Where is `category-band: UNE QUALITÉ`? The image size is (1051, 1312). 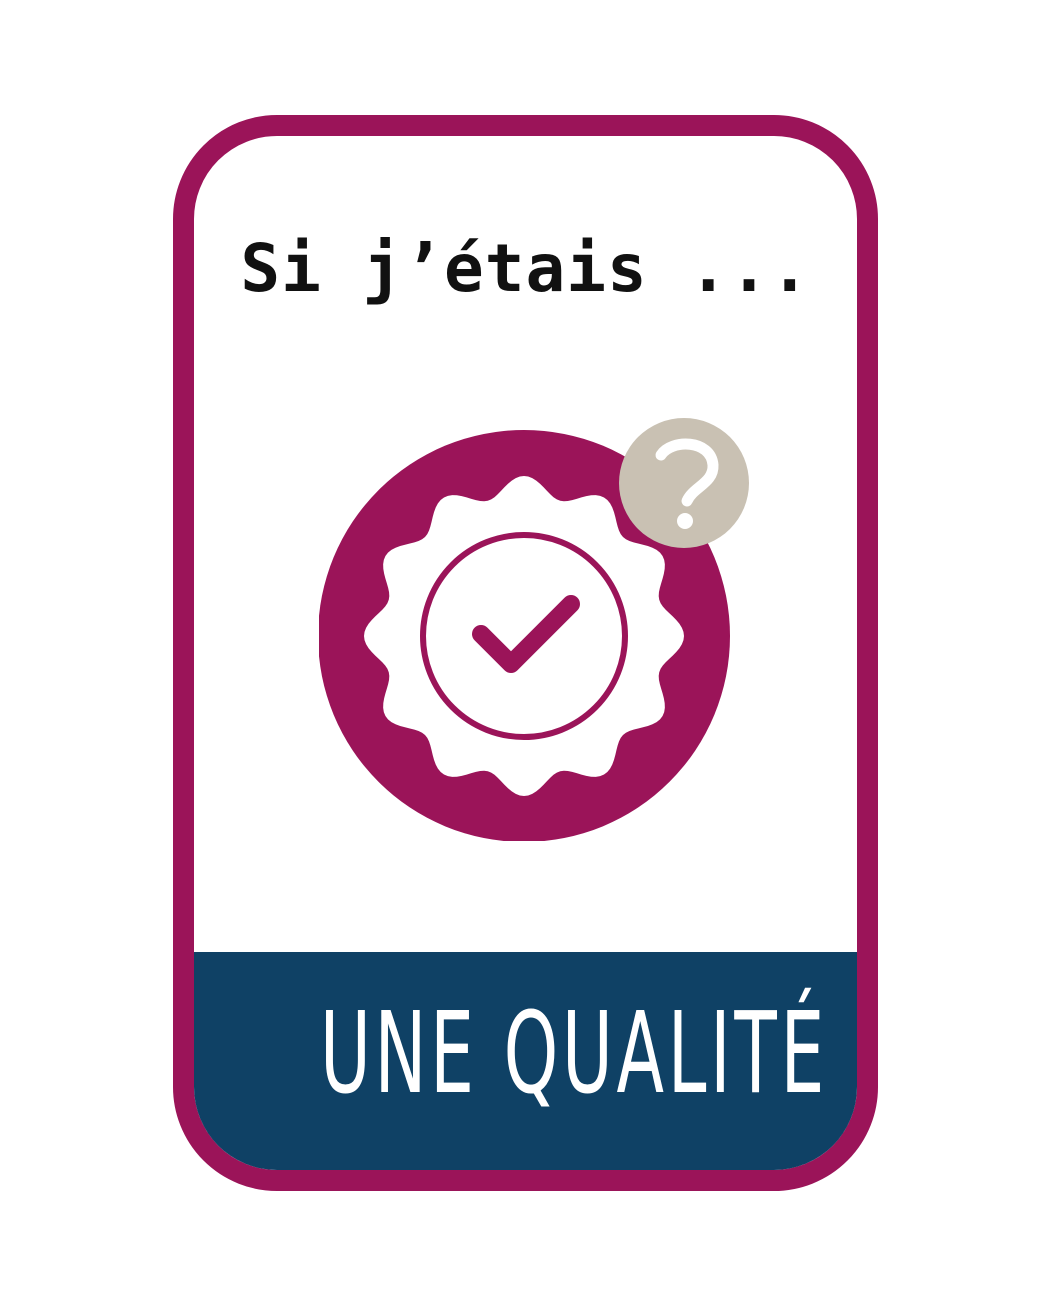 category-band: UNE QUALITÉ is located at coordinates (525, 1061).